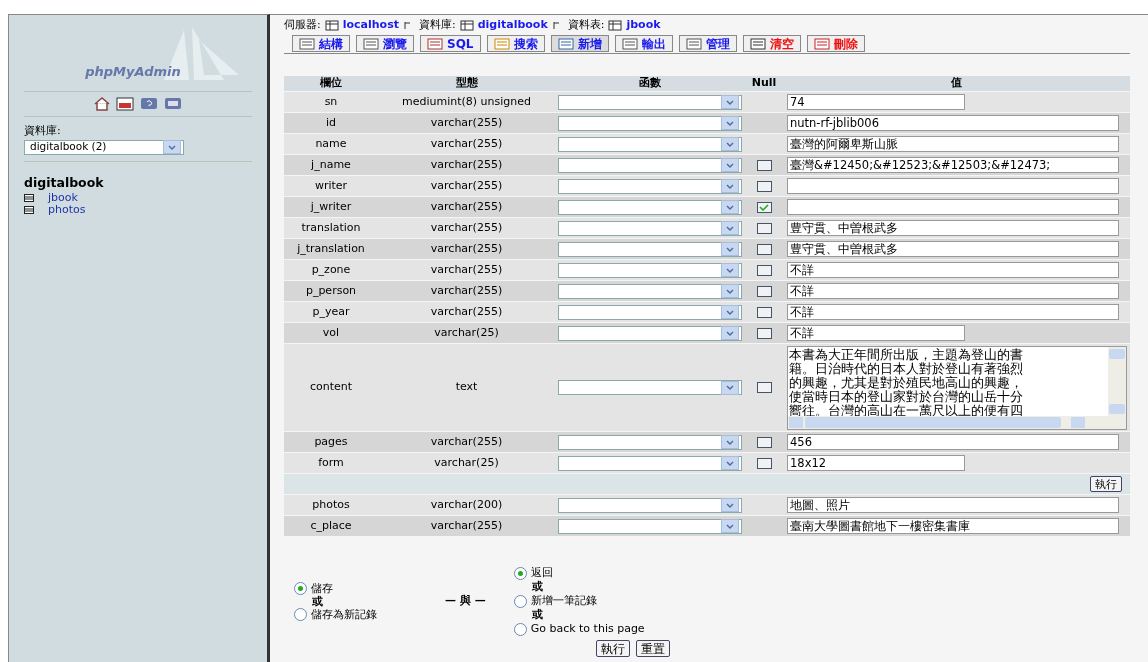 The image size is (1148, 662). Describe the element at coordinates (501, 43) in the screenshot. I see `tab-icon` at that location.